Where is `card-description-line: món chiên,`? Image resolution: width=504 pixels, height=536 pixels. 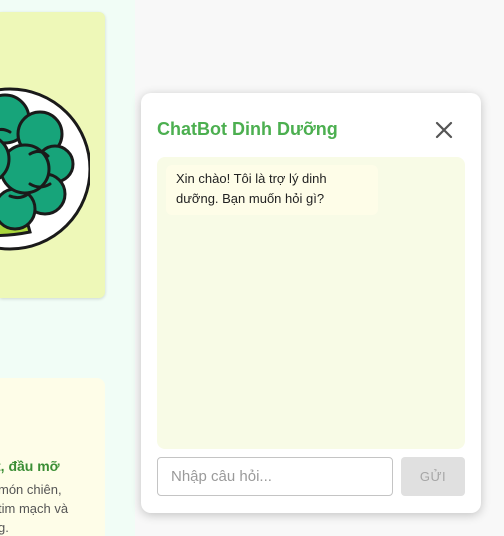 card-description-line: món chiên, is located at coordinates (31, 489).